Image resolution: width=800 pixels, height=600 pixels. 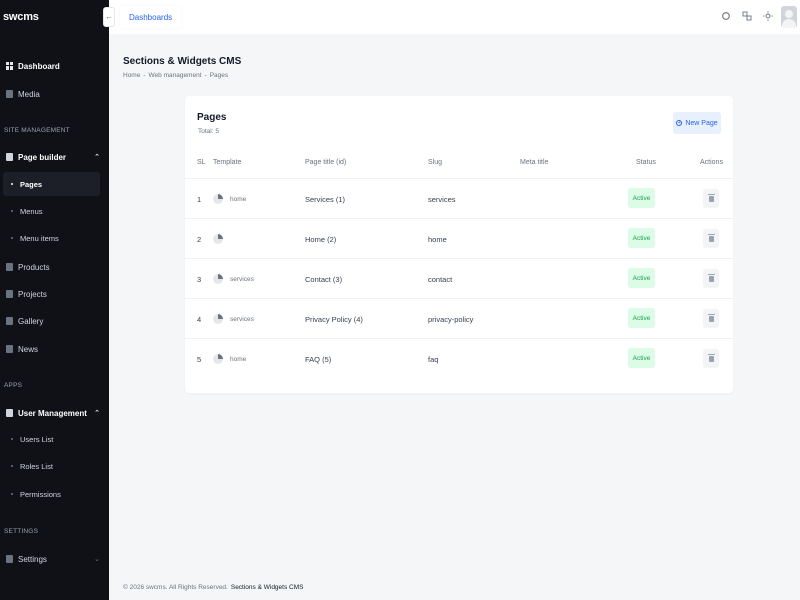 I want to click on cell-template: home, so click(x=229, y=359).